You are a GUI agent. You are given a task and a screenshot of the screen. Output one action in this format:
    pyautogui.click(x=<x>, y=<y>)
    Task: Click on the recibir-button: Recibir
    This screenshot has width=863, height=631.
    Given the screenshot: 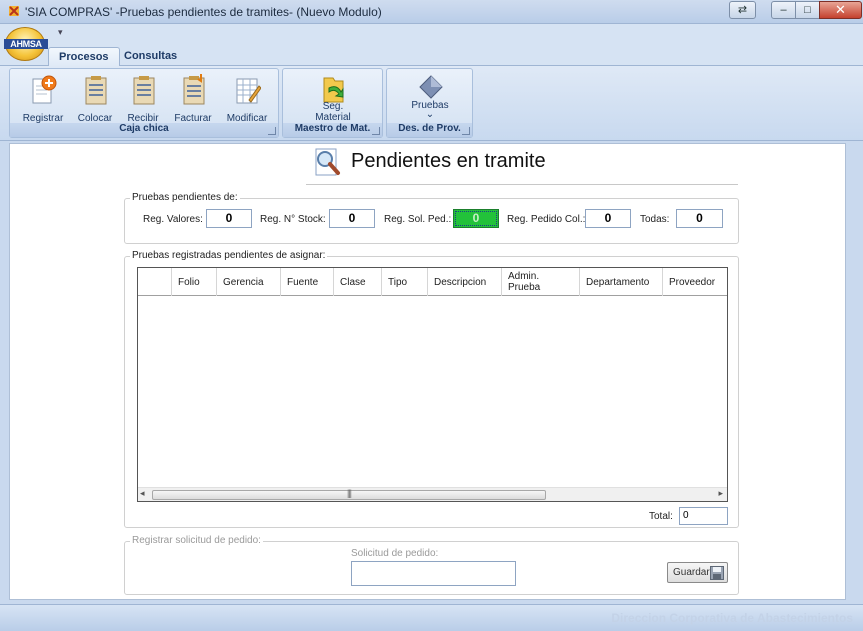 What is the action you would take?
    pyautogui.click(x=143, y=97)
    